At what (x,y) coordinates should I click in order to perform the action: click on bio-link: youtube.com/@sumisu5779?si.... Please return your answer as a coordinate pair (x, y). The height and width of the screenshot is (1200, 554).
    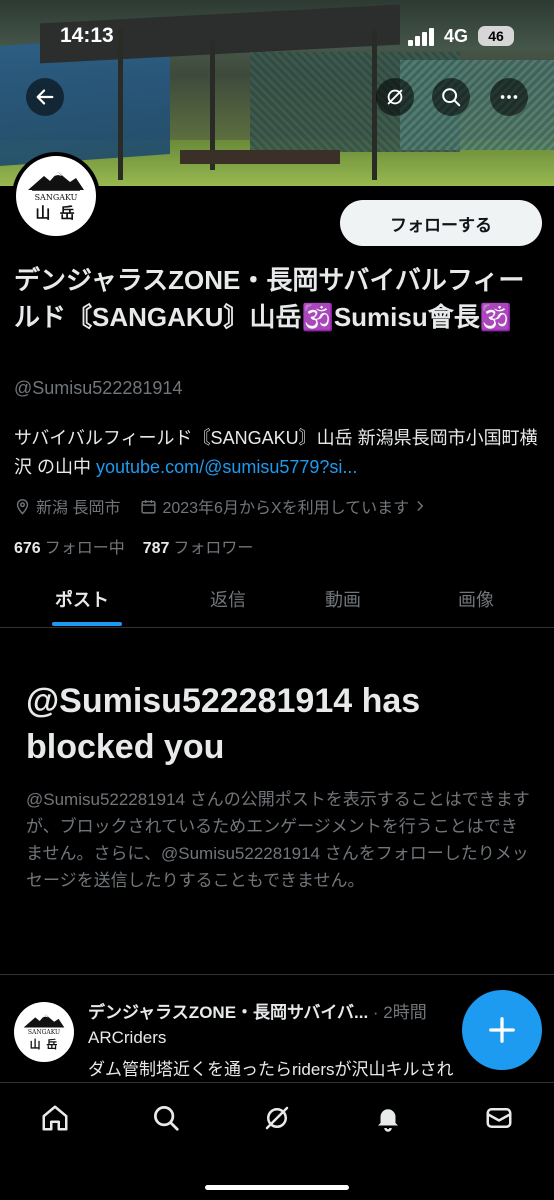
    Looking at the image, I should click on (226, 467).